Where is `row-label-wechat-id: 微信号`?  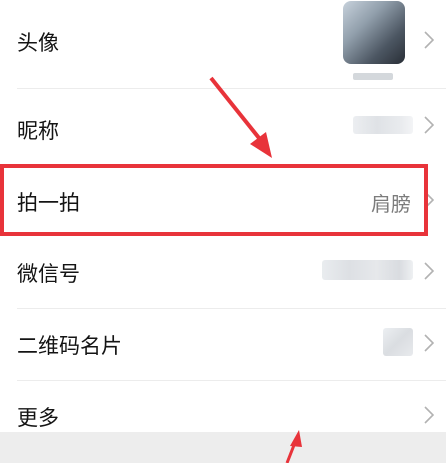 row-label-wechat-id: 微信号 is located at coordinates (48, 274).